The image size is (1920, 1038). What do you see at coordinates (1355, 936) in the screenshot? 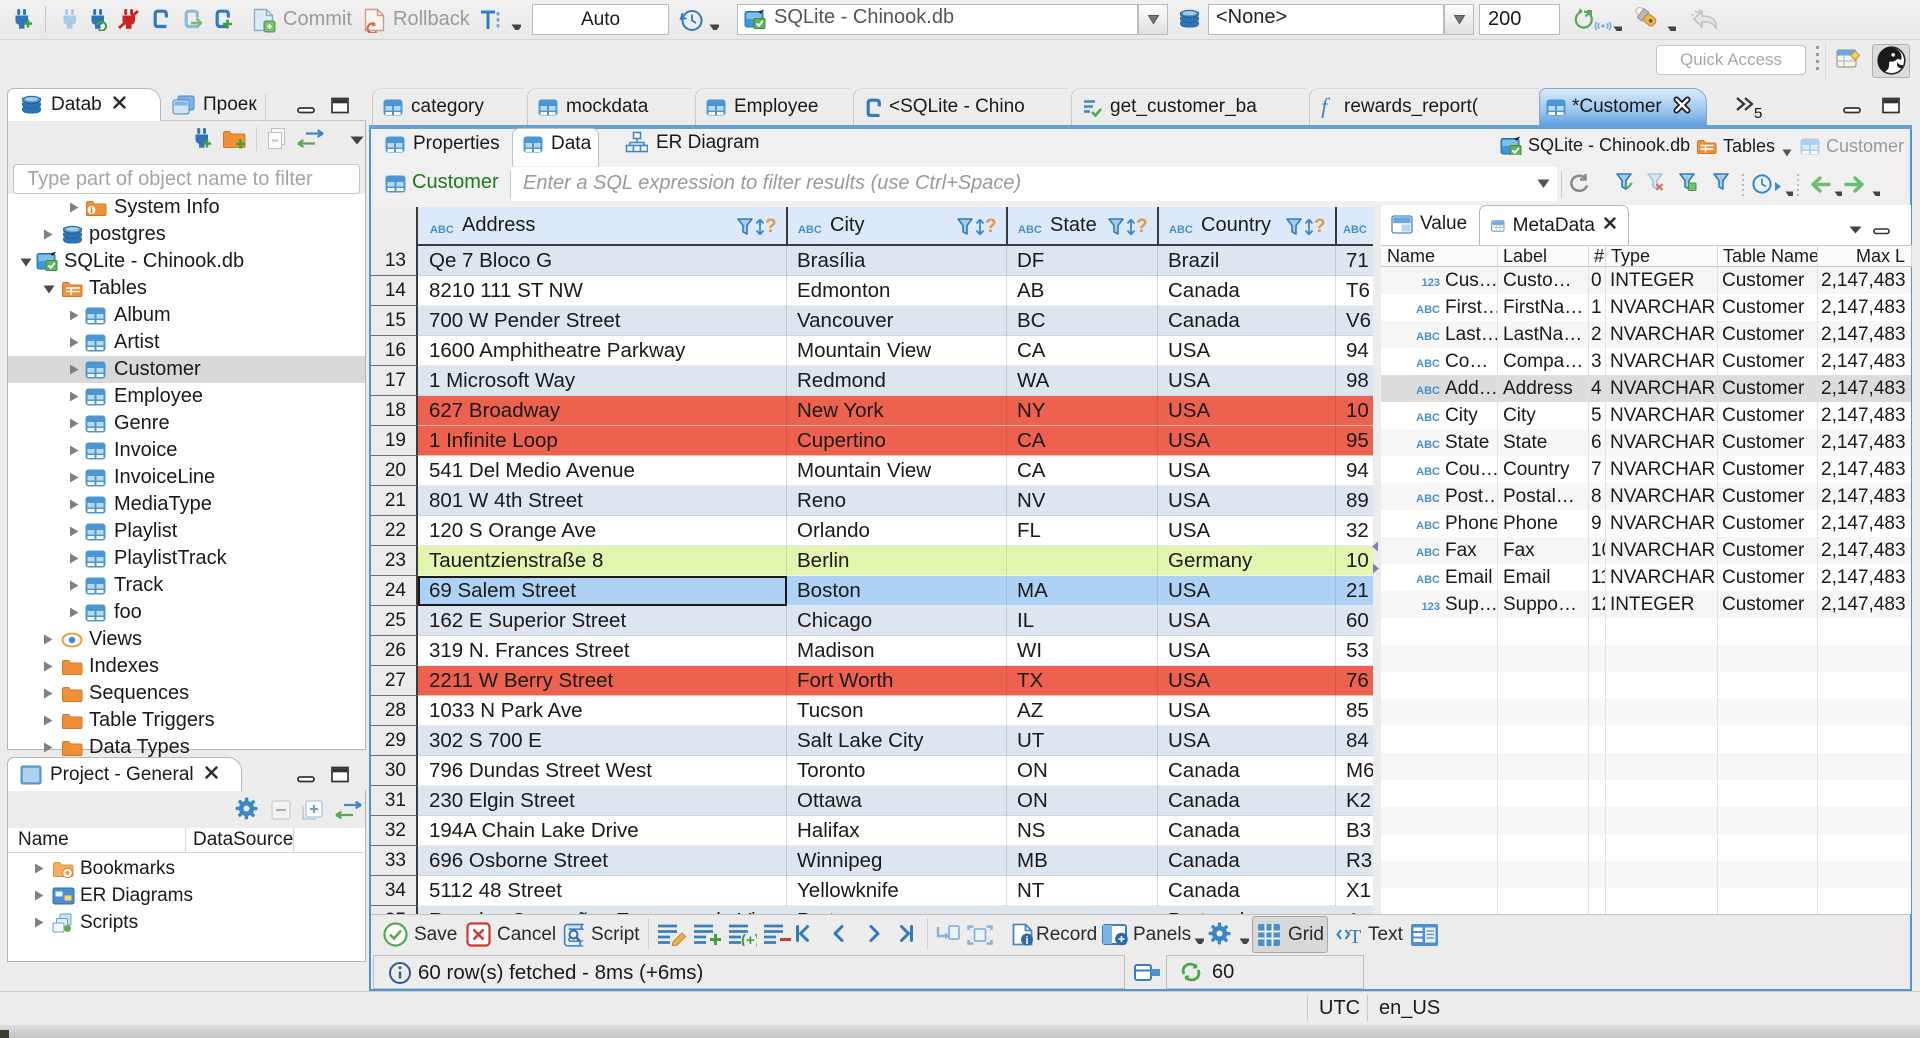
I see `svg-text: T` at bounding box center [1355, 936].